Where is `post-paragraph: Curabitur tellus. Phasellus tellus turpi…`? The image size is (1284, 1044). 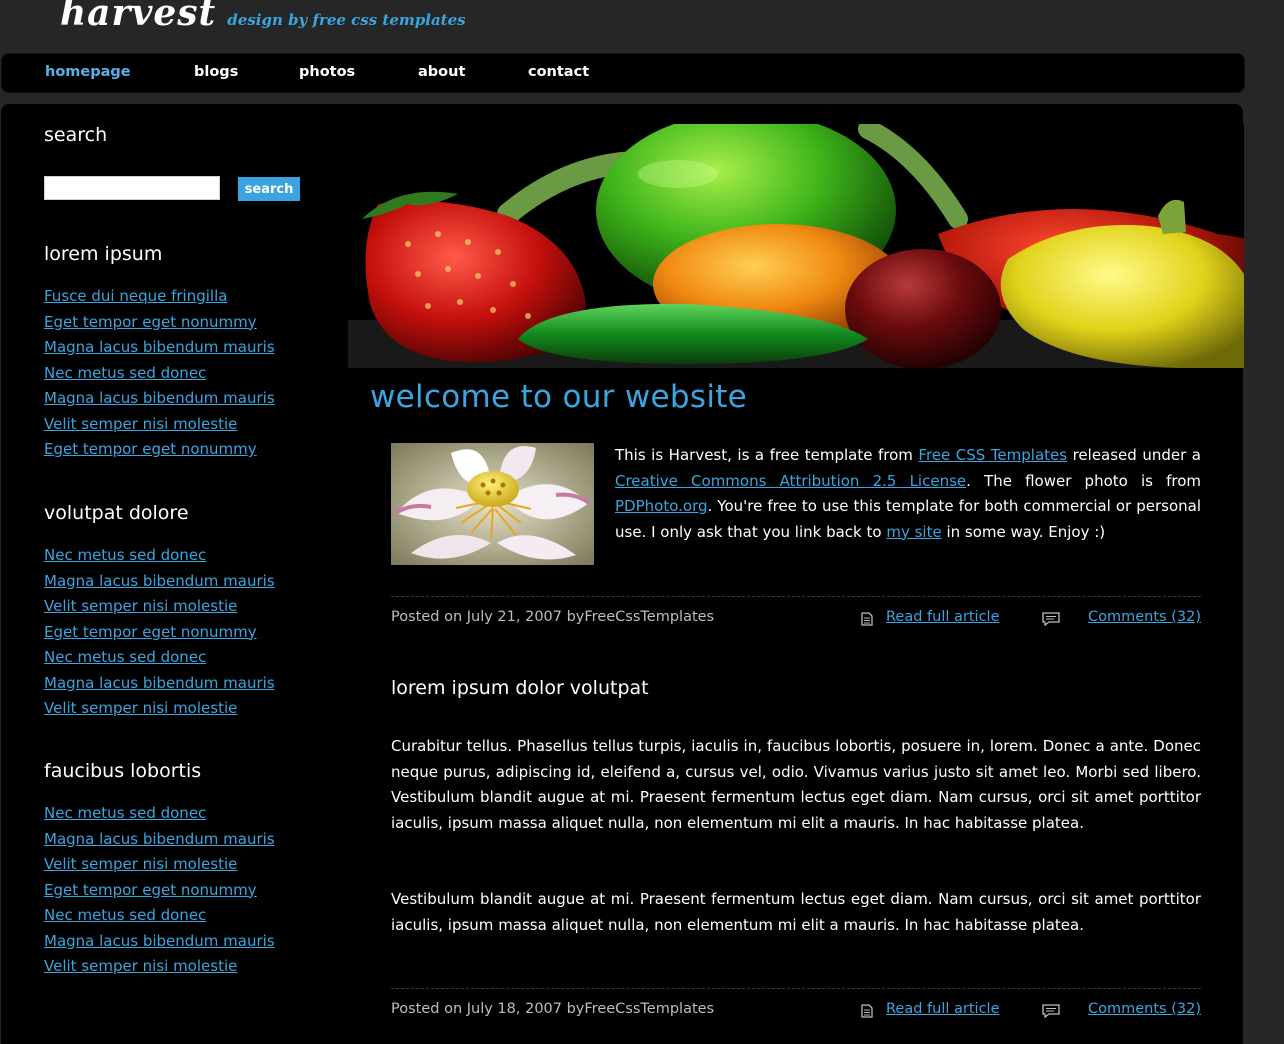 post-paragraph: Curabitur tellus. Phasellus tellus turpi… is located at coordinates (796, 784).